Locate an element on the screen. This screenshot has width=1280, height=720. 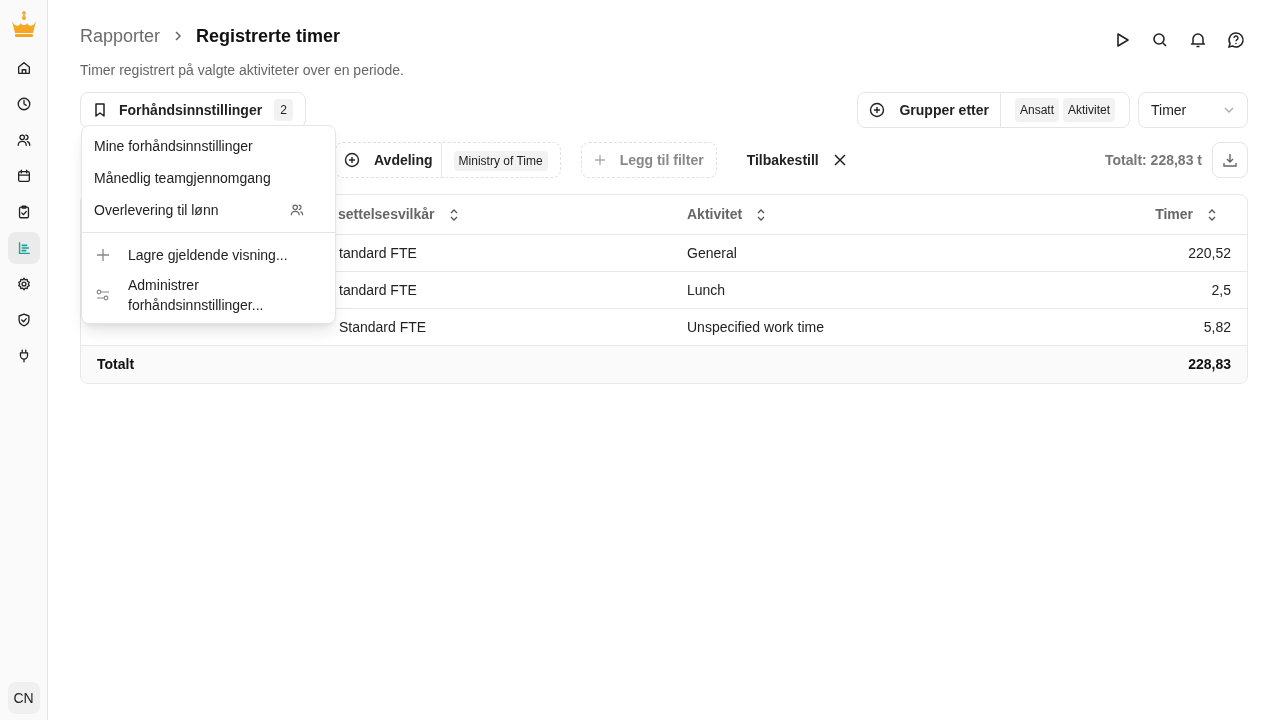
user-avatar: CN is located at coordinates (23, 698).